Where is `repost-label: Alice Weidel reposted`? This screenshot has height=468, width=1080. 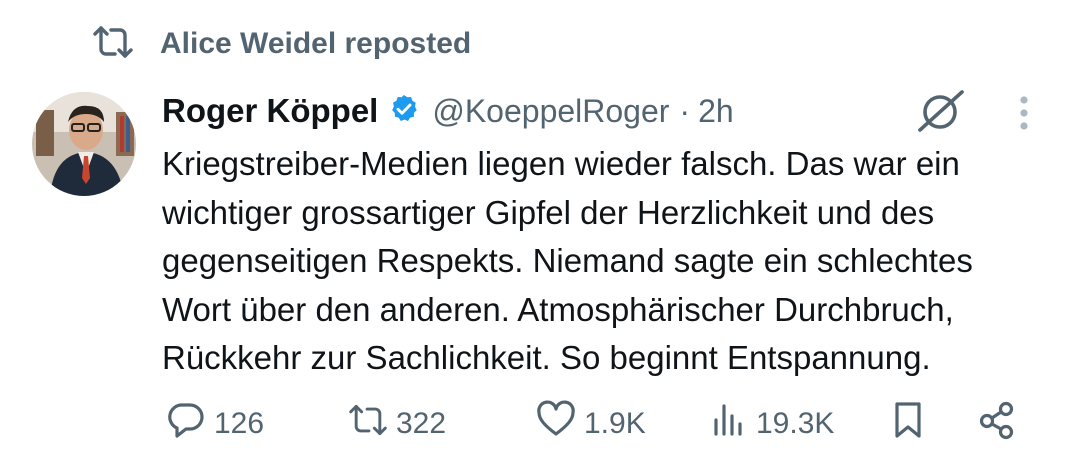 repost-label: Alice Weidel reposted is located at coordinates (316, 43).